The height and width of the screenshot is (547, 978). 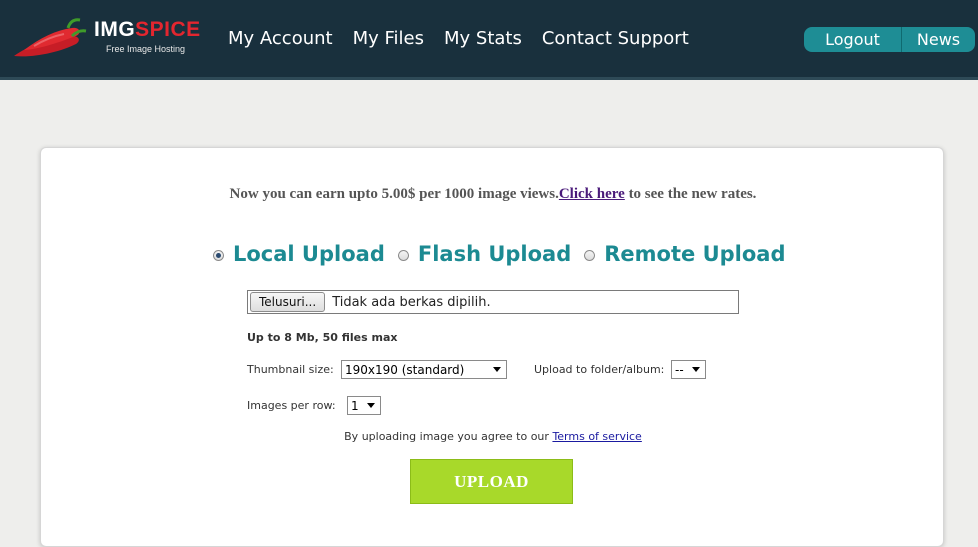 I want to click on site-logo: IMGSPICE Free Image Hosting, so click(x=105, y=39).